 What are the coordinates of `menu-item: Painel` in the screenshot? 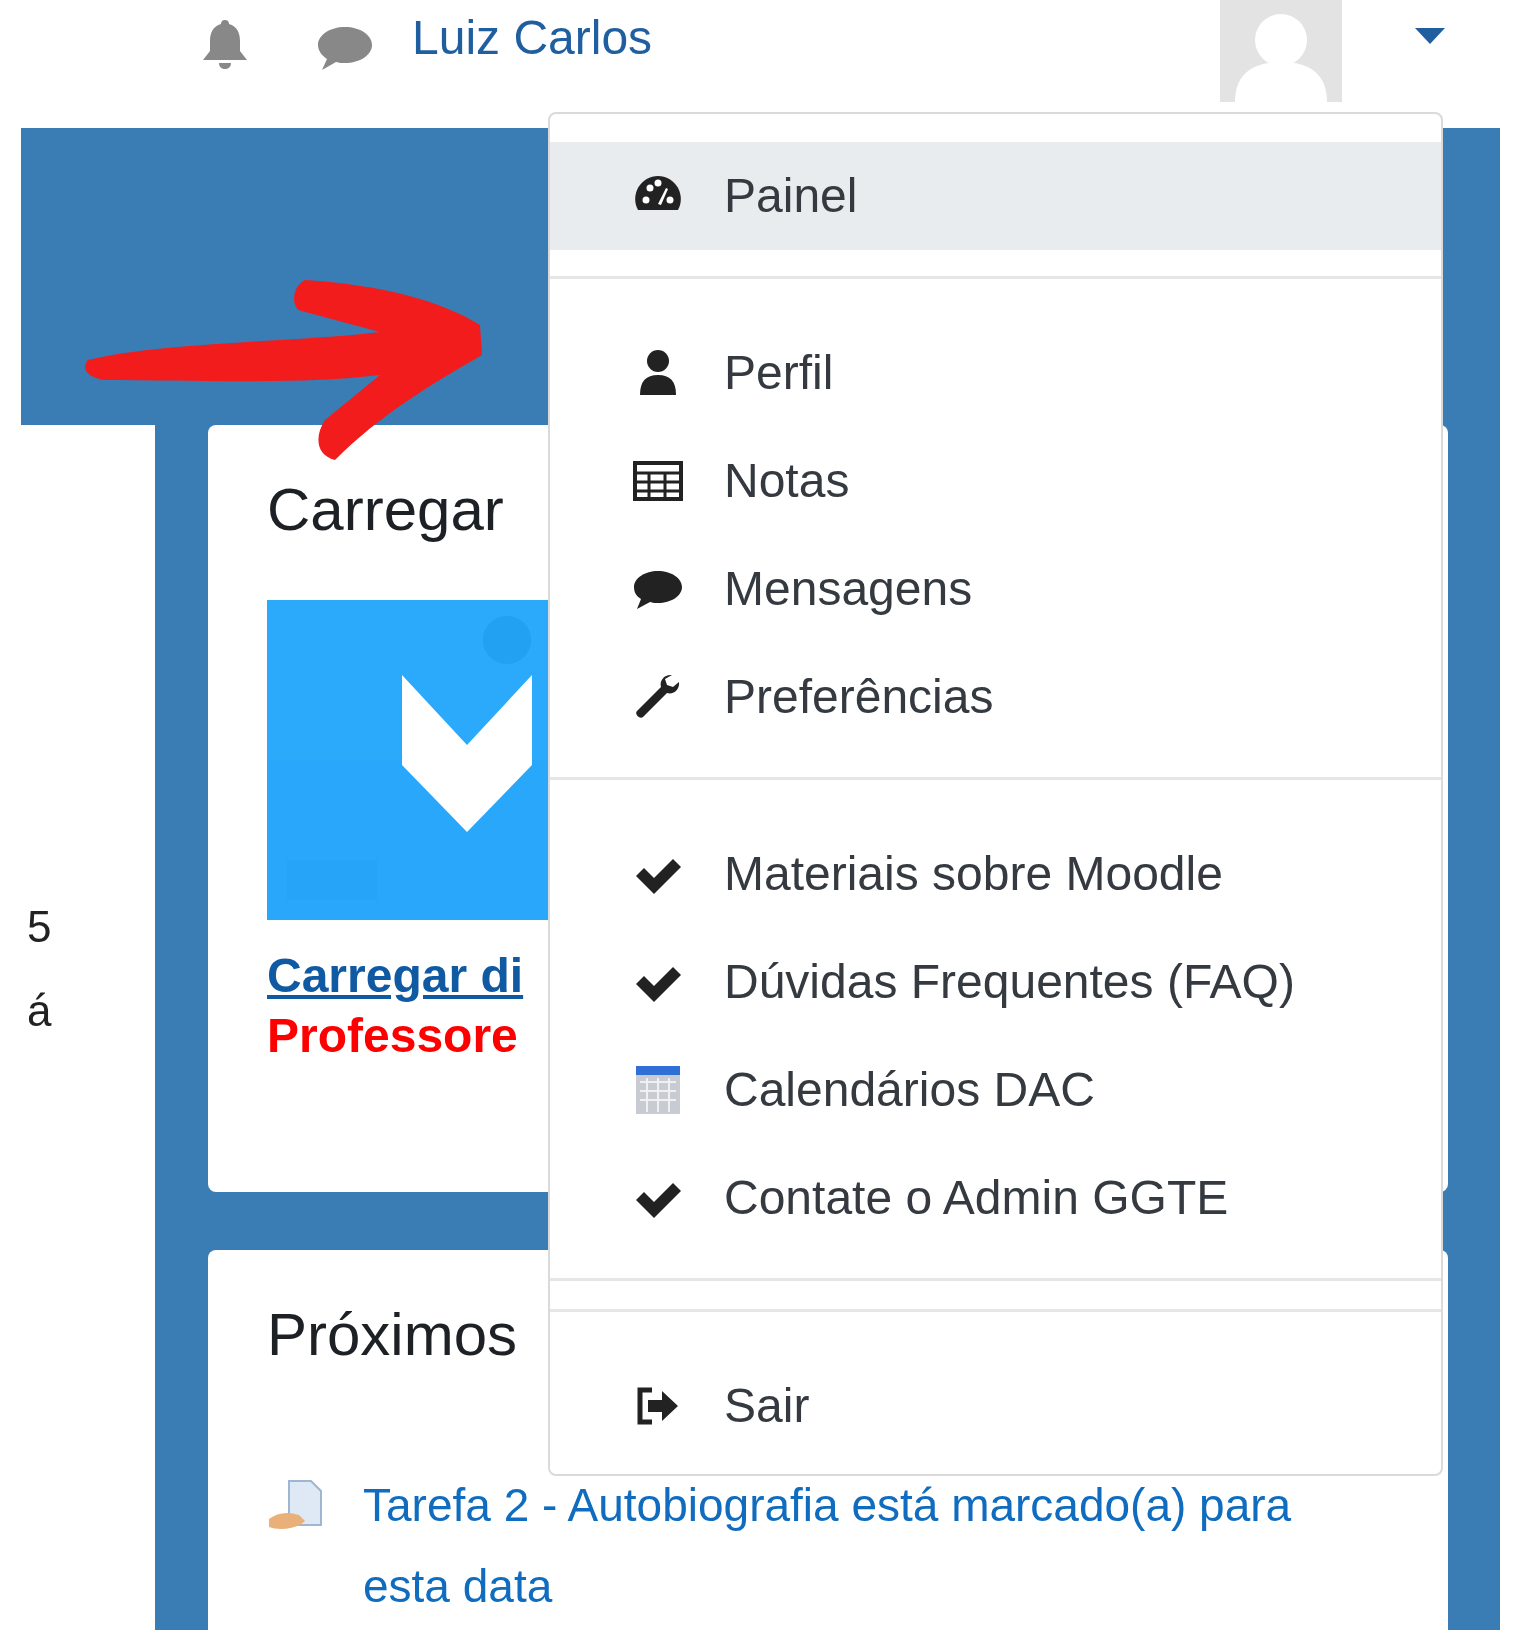 It's located at (995, 196).